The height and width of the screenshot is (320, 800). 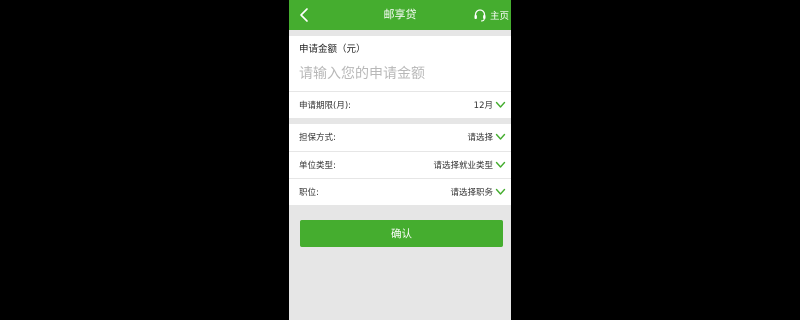 What do you see at coordinates (317, 166) in the screenshot?
I see `employer-type-label: 单位类型:` at bounding box center [317, 166].